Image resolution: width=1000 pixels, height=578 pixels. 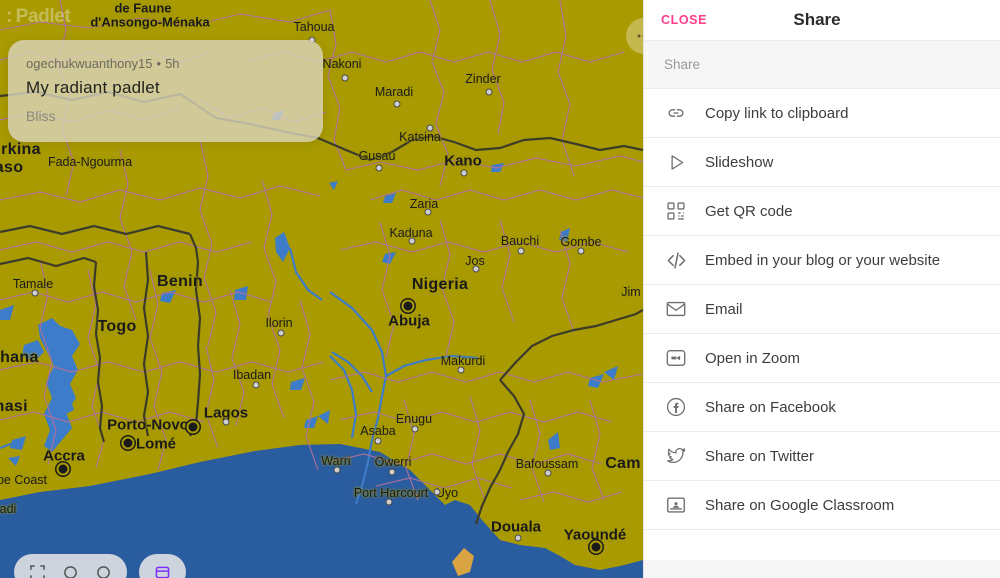 I want to click on google-classroom-icon, so click(x=676, y=505).